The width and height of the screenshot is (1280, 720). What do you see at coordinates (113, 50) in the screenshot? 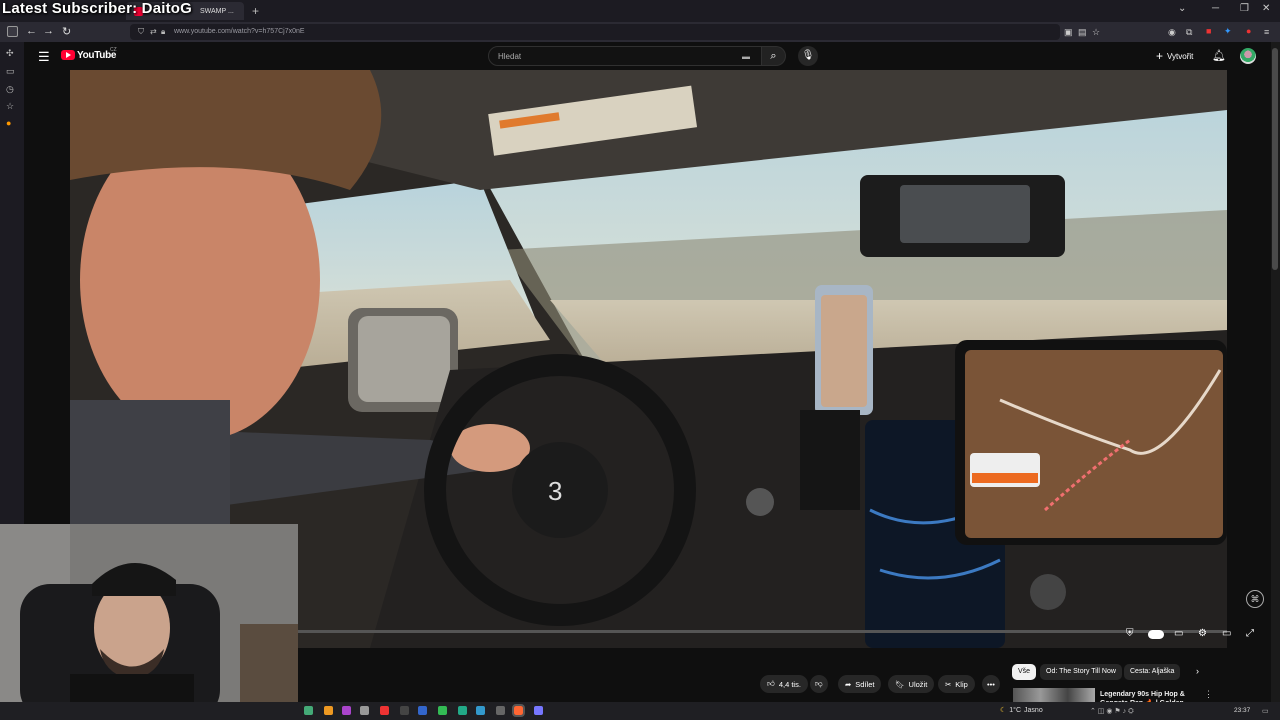
I see `country-code: CZ` at bounding box center [113, 50].